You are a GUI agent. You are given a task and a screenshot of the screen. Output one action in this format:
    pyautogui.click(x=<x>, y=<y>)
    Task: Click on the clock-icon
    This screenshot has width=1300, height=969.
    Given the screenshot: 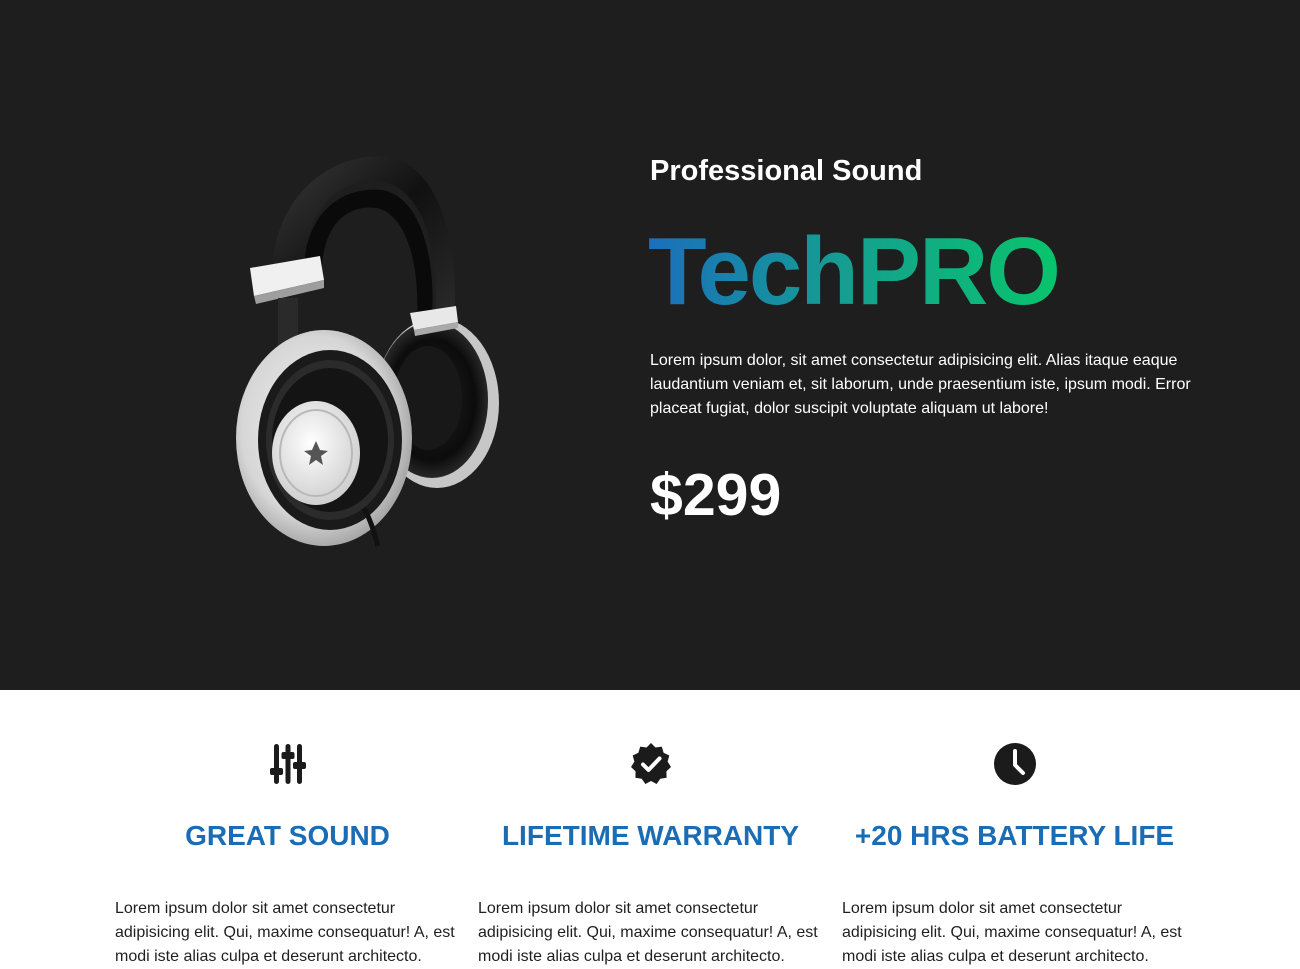 What is the action you would take?
    pyautogui.click(x=1014, y=764)
    